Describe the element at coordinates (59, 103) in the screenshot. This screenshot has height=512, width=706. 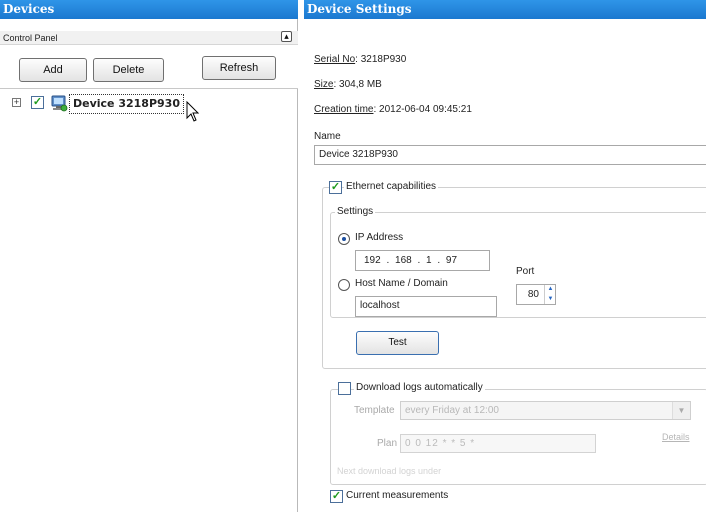
I see `device-computer-icon` at that location.